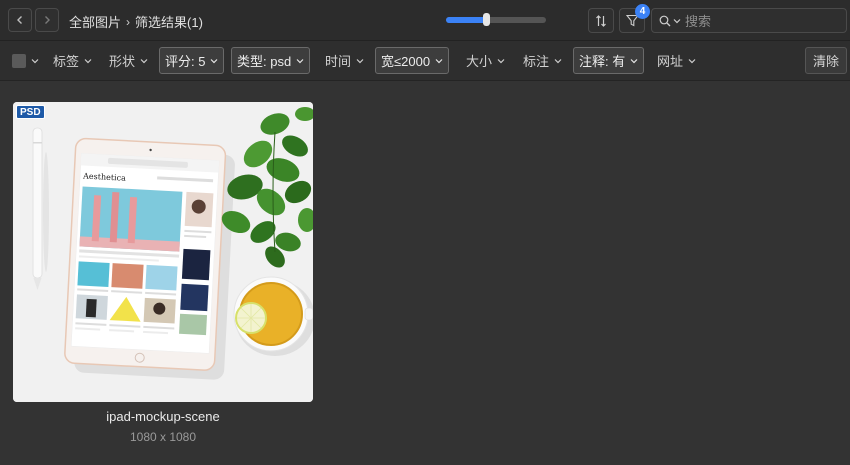 Image resolution: width=850 pixels, height=465 pixels. Describe the element at coordinates (496, 19) in the screenshot. I see `zoom-slider` at that location.